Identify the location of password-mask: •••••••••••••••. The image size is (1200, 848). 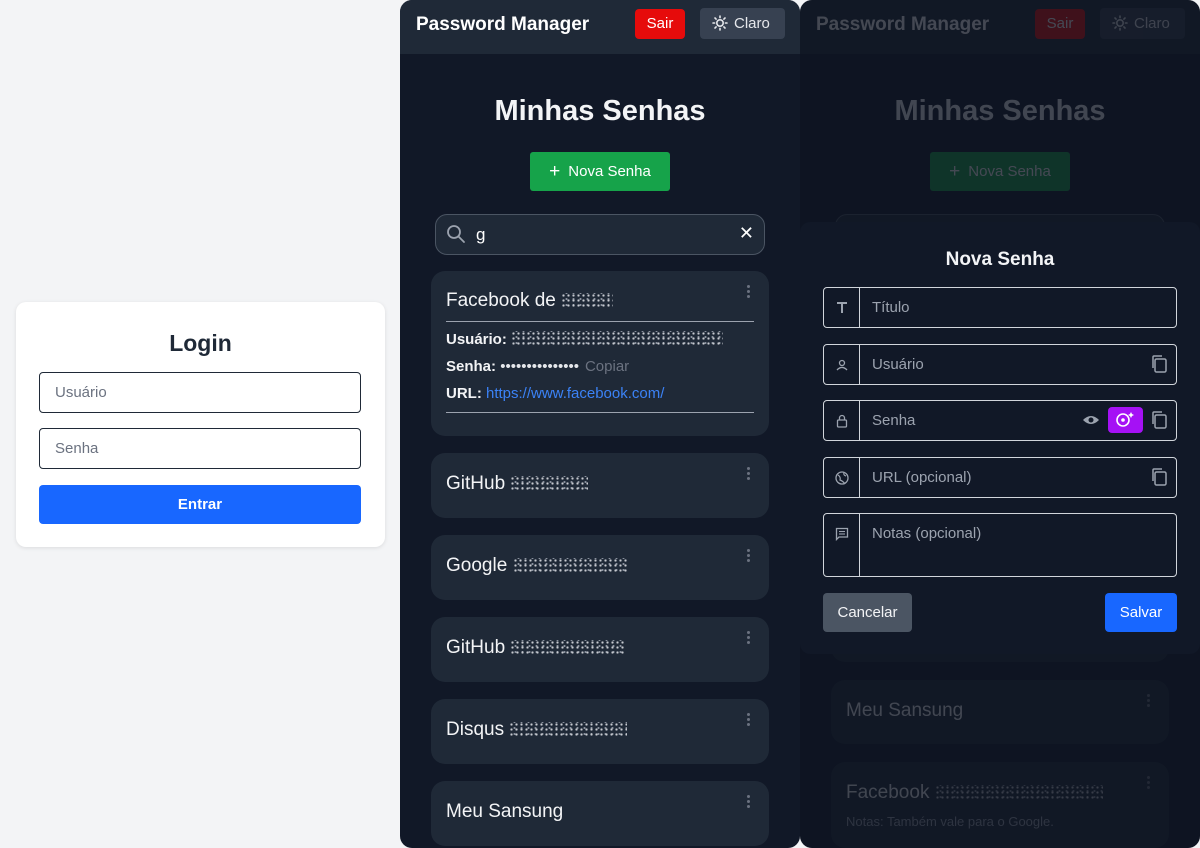
(539, 366).